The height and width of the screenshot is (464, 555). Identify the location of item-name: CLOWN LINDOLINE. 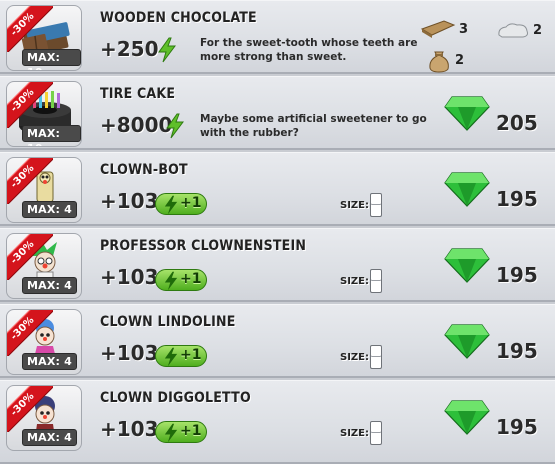
(168, 322).